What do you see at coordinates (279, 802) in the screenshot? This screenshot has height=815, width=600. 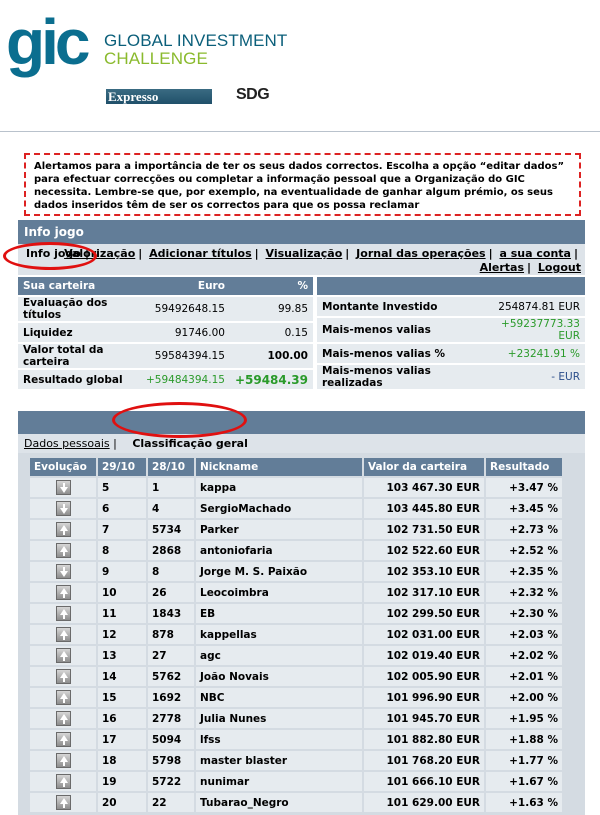 I see `nickname: Tubarao_Negro` at bounding box center [279, 802].